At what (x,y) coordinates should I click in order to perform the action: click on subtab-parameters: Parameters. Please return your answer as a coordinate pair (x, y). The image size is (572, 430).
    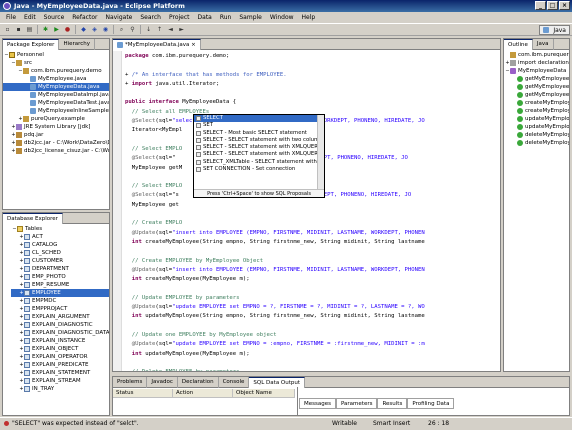
    Looking at the image, I should click on (356, 403).